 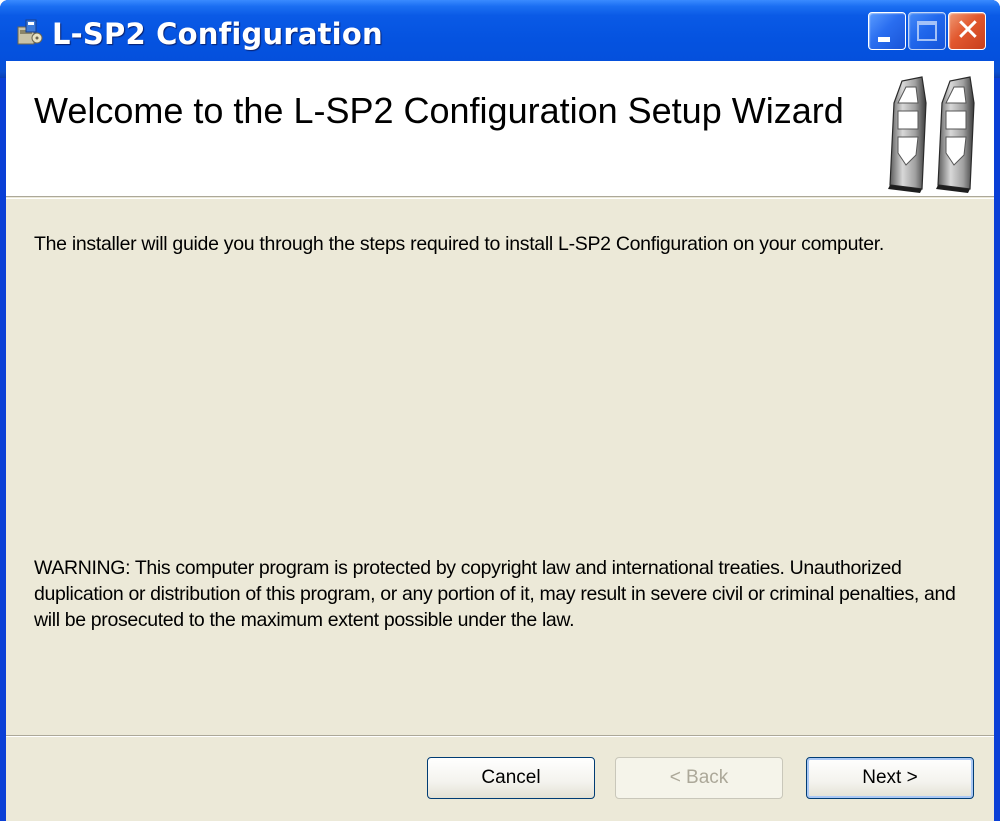 I want to click on back-button: < Back, so click(x=699, y=778).